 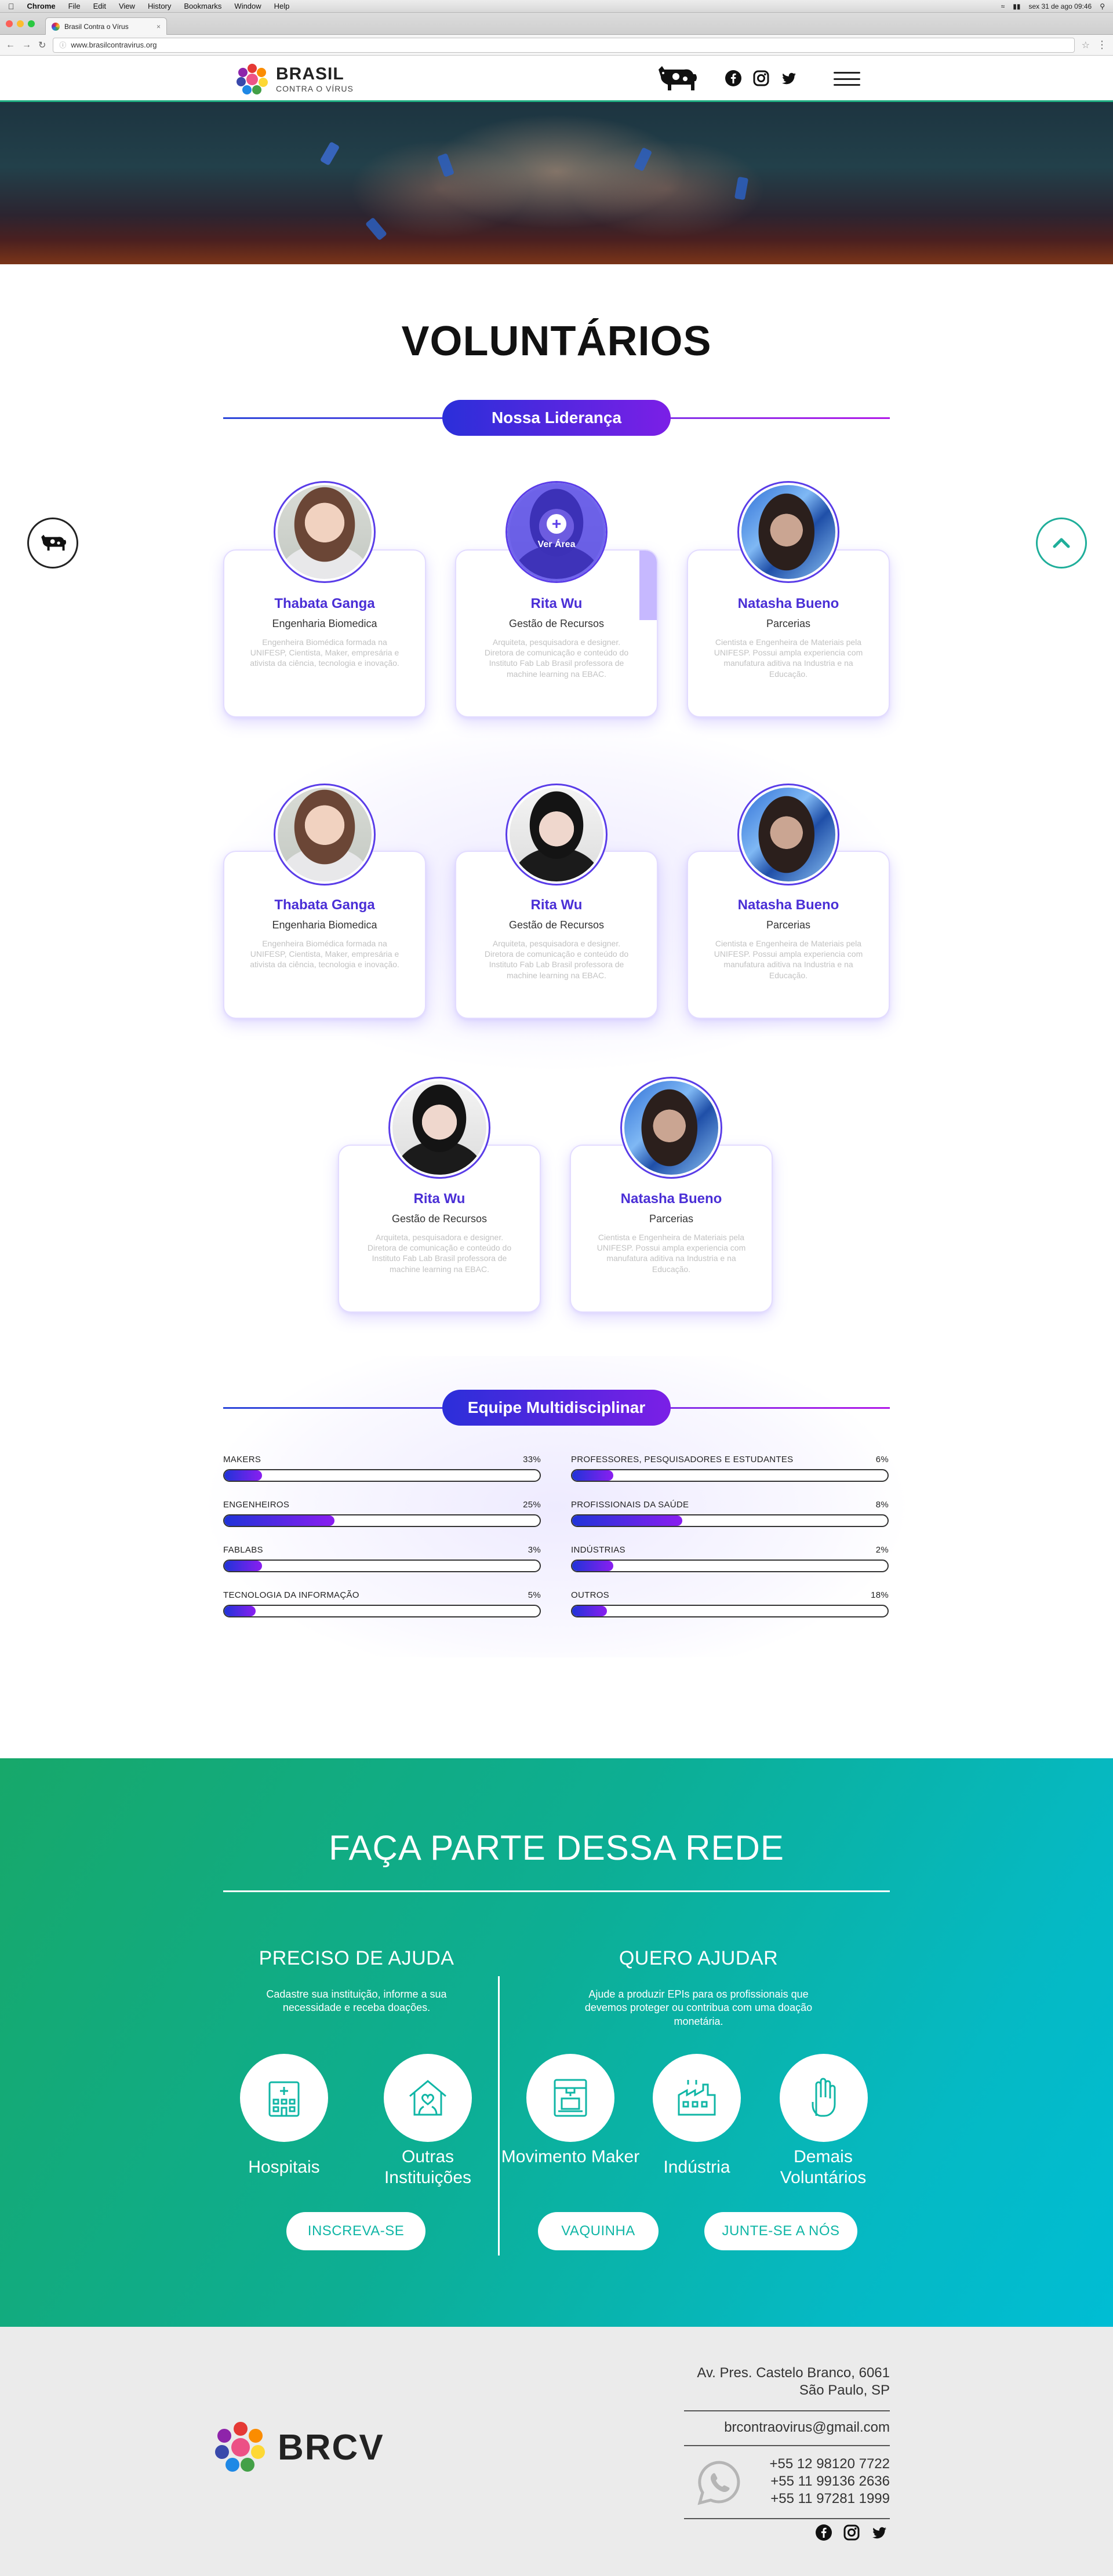 I want to click on forward-icon: →, so click(x=26, y=45).